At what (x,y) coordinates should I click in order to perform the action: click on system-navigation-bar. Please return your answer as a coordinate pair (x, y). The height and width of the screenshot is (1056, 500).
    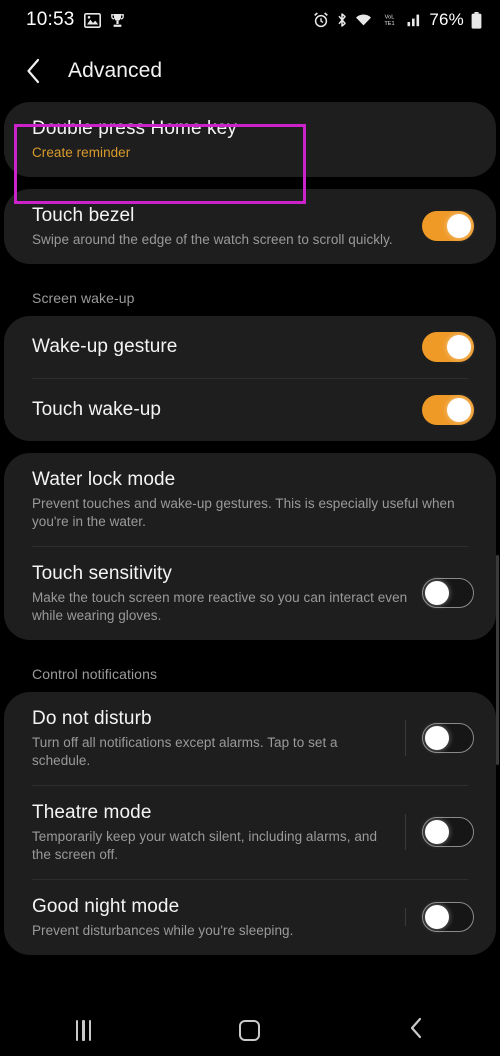
    Looking at the image, I should click on (250, 1030).